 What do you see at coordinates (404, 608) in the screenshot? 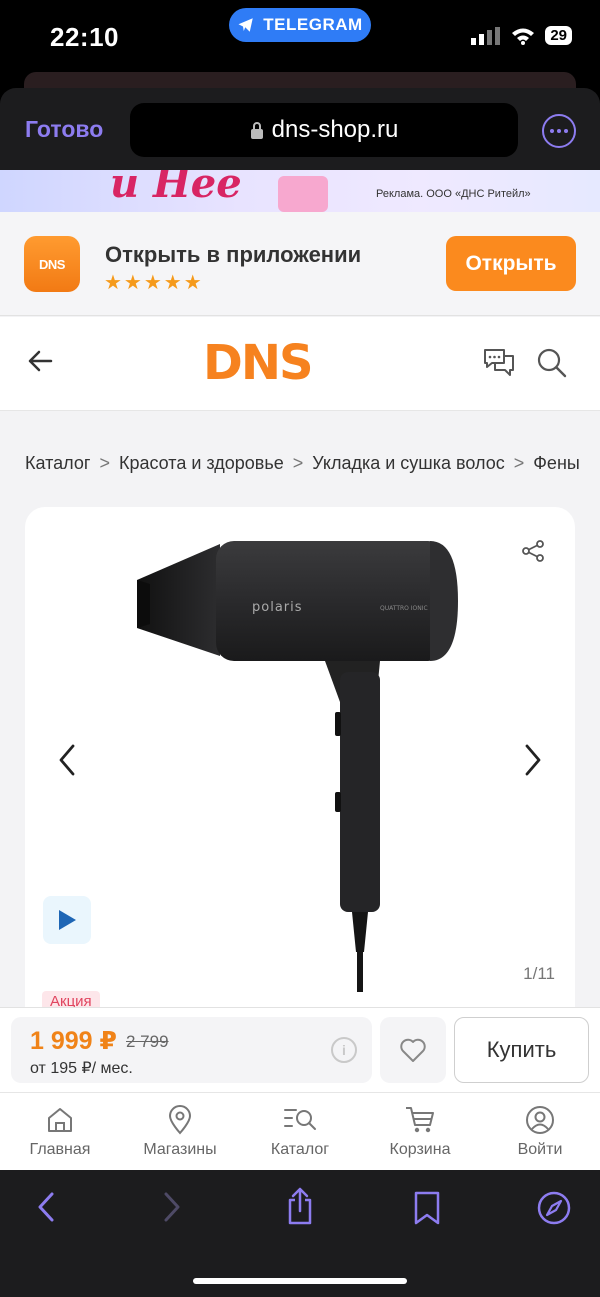
I see `svg-text: QUATTRO IONIC` at bounding box center [404, 608].